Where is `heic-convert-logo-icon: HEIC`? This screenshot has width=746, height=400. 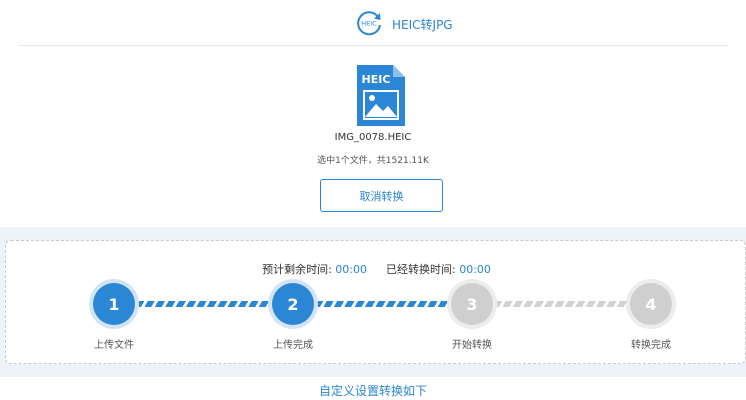 heic-convert-logo-icon: HEIC is located at coordinates (369, 23).